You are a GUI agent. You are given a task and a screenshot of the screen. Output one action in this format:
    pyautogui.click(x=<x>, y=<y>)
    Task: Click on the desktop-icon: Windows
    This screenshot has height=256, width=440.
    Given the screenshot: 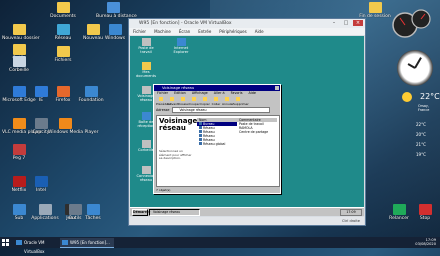 What is the action you would take?
    pyautogui.click(x=115, y=32)
    